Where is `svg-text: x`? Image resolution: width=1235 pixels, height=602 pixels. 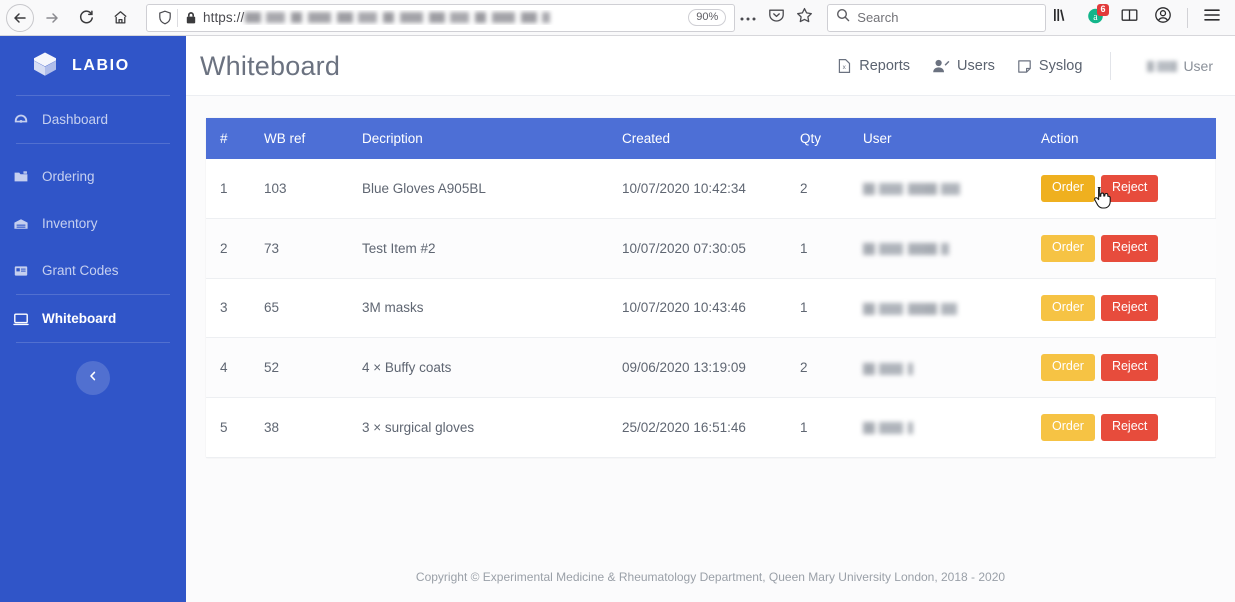 svg-text: x is located at coordinates (845, 67).